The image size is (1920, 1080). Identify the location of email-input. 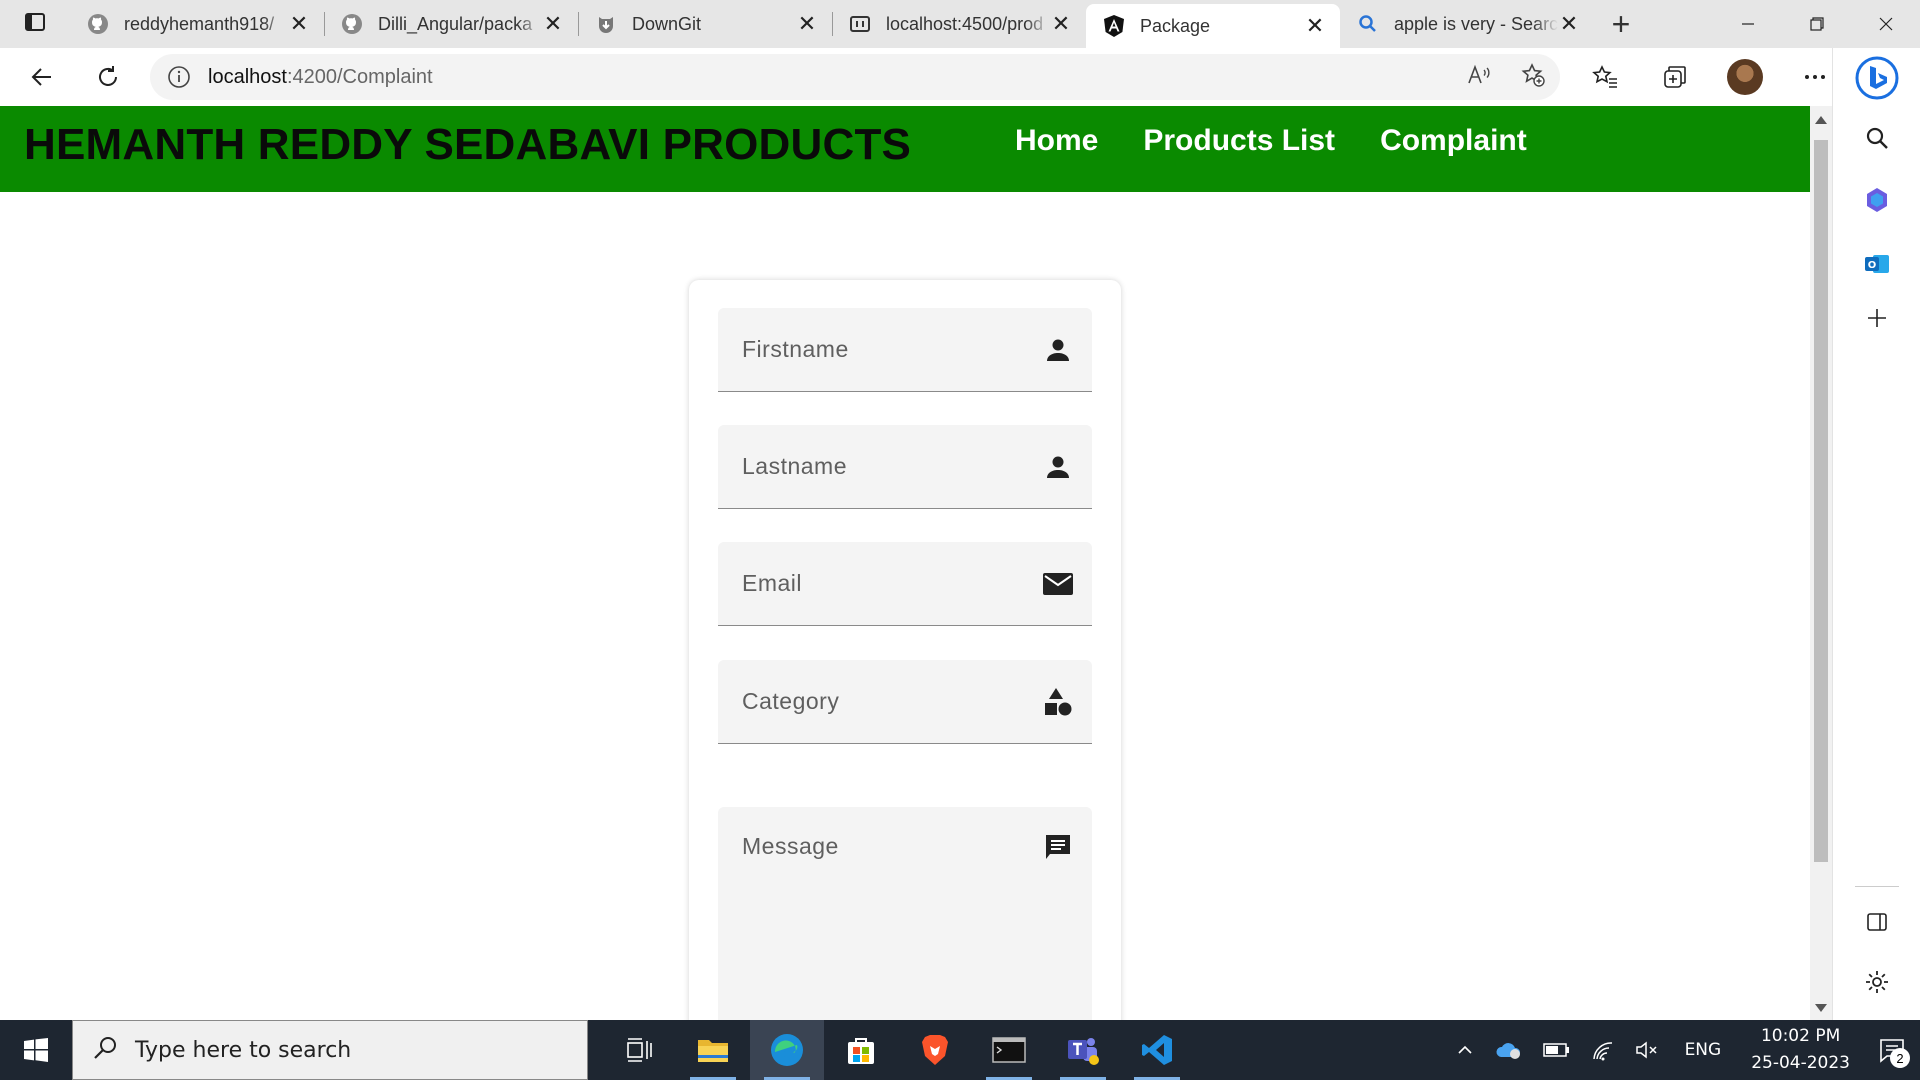
(905, 583).